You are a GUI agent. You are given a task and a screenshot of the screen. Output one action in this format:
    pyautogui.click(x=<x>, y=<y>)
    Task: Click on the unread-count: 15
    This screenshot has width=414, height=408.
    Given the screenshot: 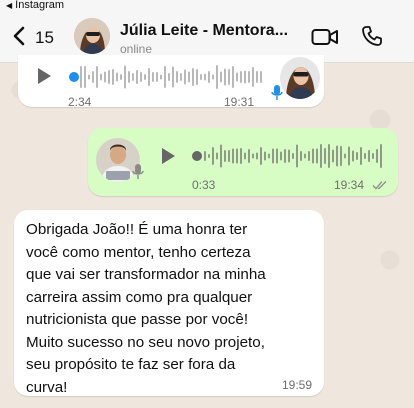 What is the action you would take?
    pyautogui.click(x=44, y=38)
    